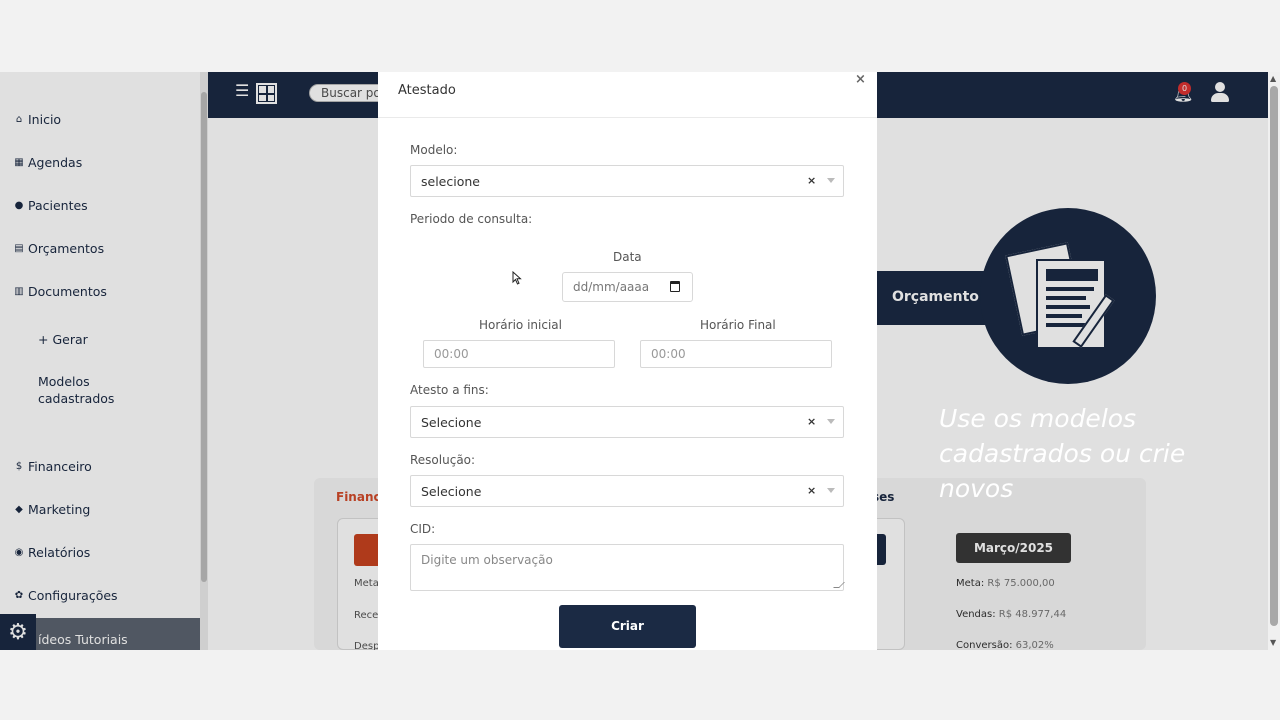  What do you see at coordinates (451, 491) in the screenshot?
I see `resolucao-select-value: Selecione` at bounding box center [451, 491].